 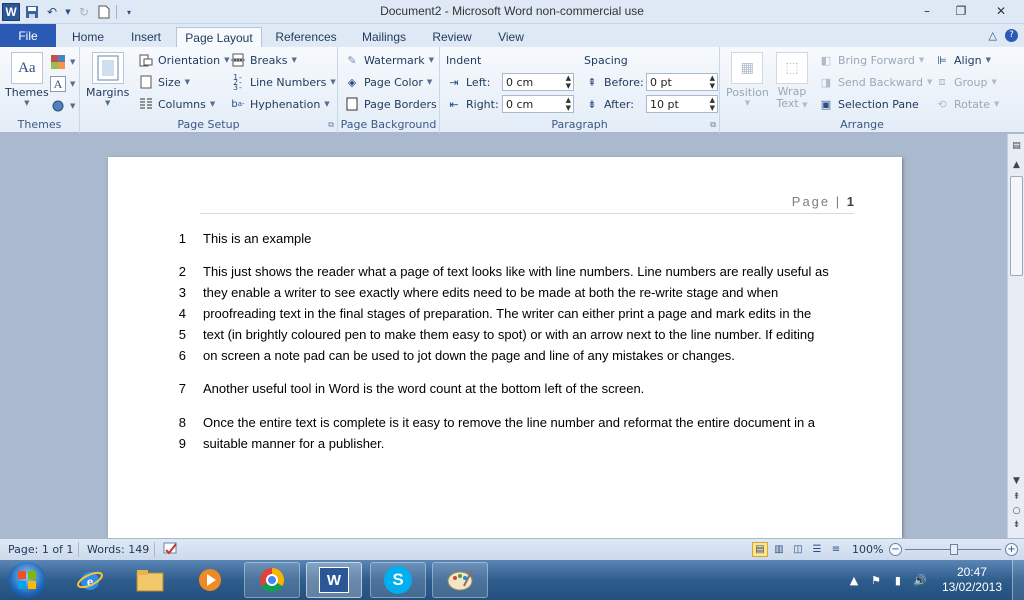 I want to click on page-color-icon: ◈, so click(x=352, y=82).